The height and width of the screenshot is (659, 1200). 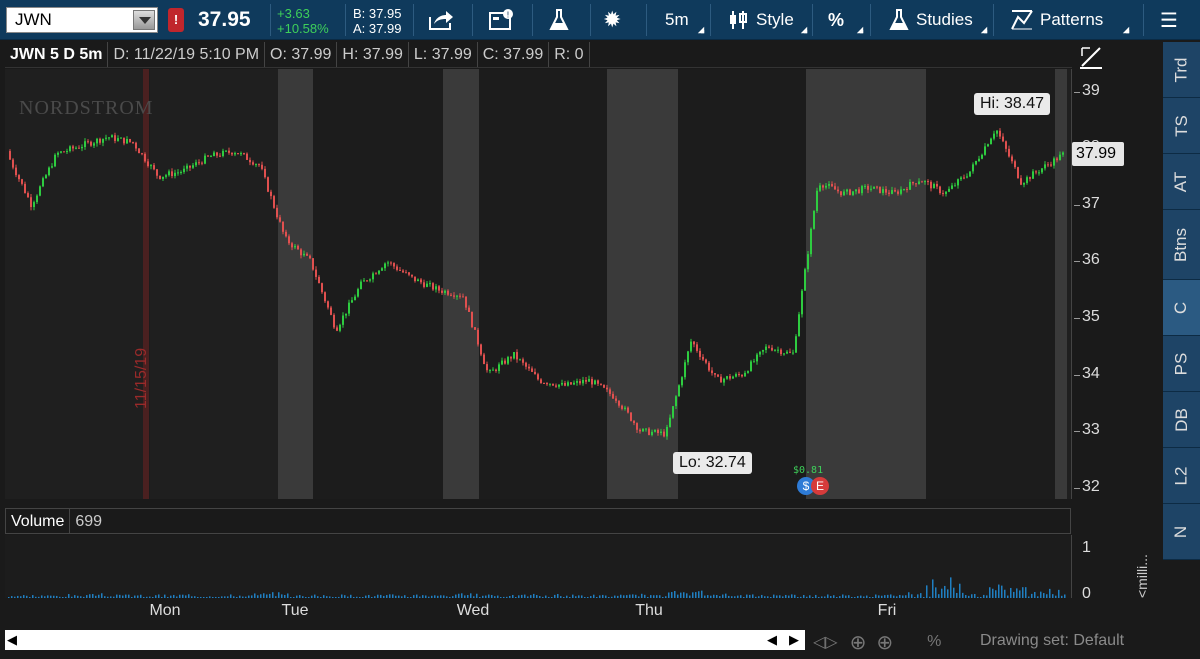 What do you see at coordinates (82, 20) in the screenshot?
I see `symbol-input: JWN` at bounding box center [82, 20].